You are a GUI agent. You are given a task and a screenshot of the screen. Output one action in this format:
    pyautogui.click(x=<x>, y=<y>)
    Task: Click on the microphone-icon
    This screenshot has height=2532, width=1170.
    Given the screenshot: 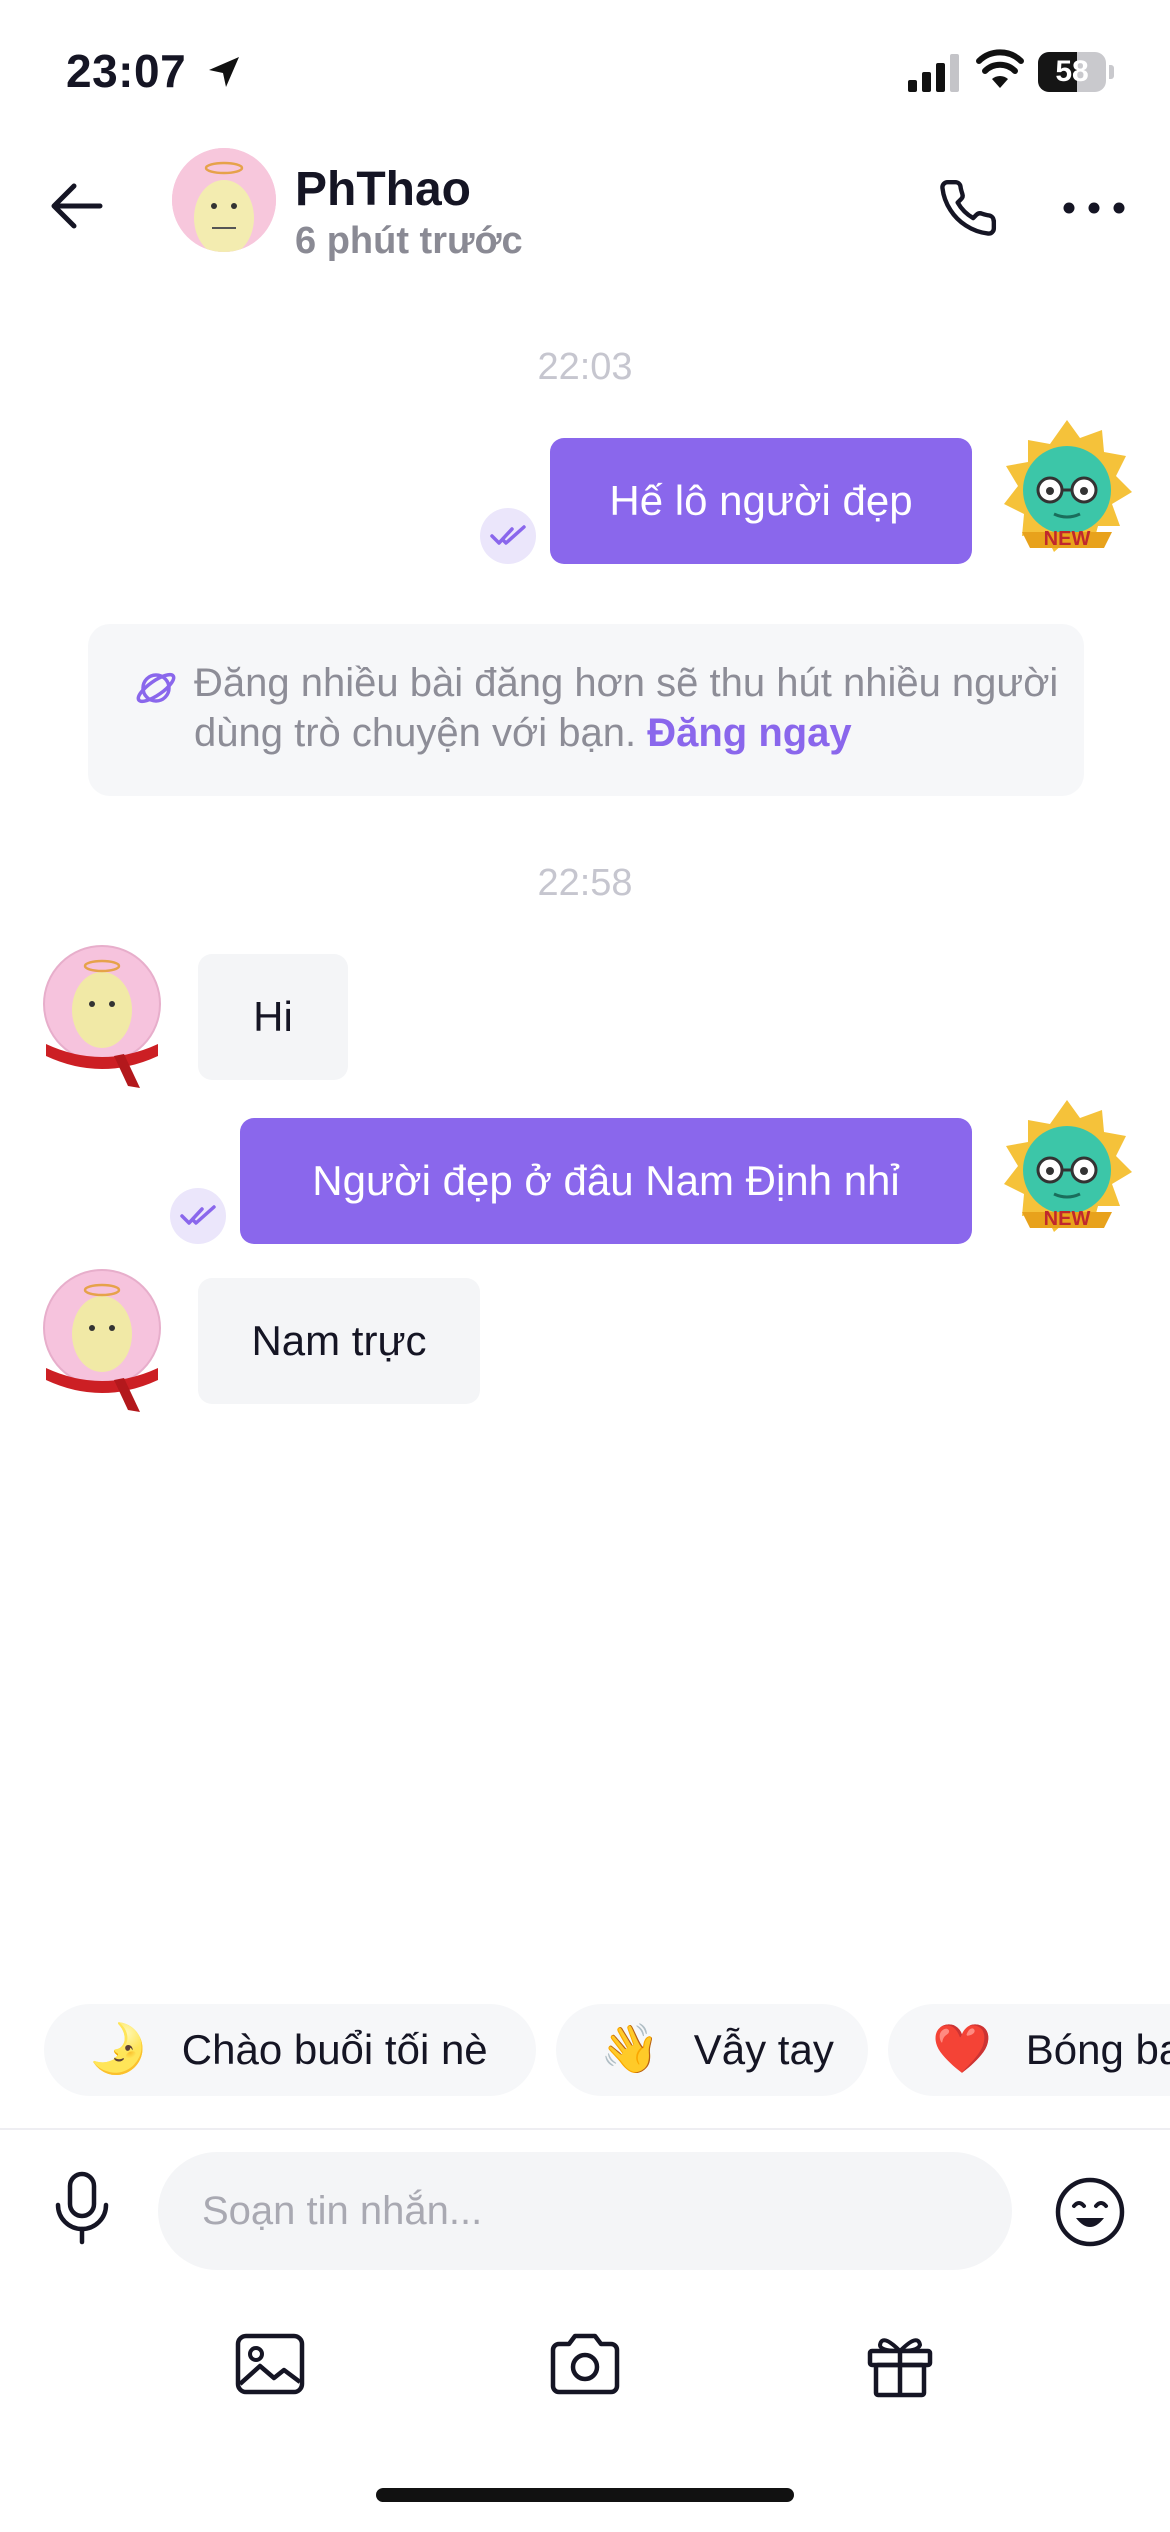 What is the action you would take?
    pyautogui.click(x=82, y=2208)
    